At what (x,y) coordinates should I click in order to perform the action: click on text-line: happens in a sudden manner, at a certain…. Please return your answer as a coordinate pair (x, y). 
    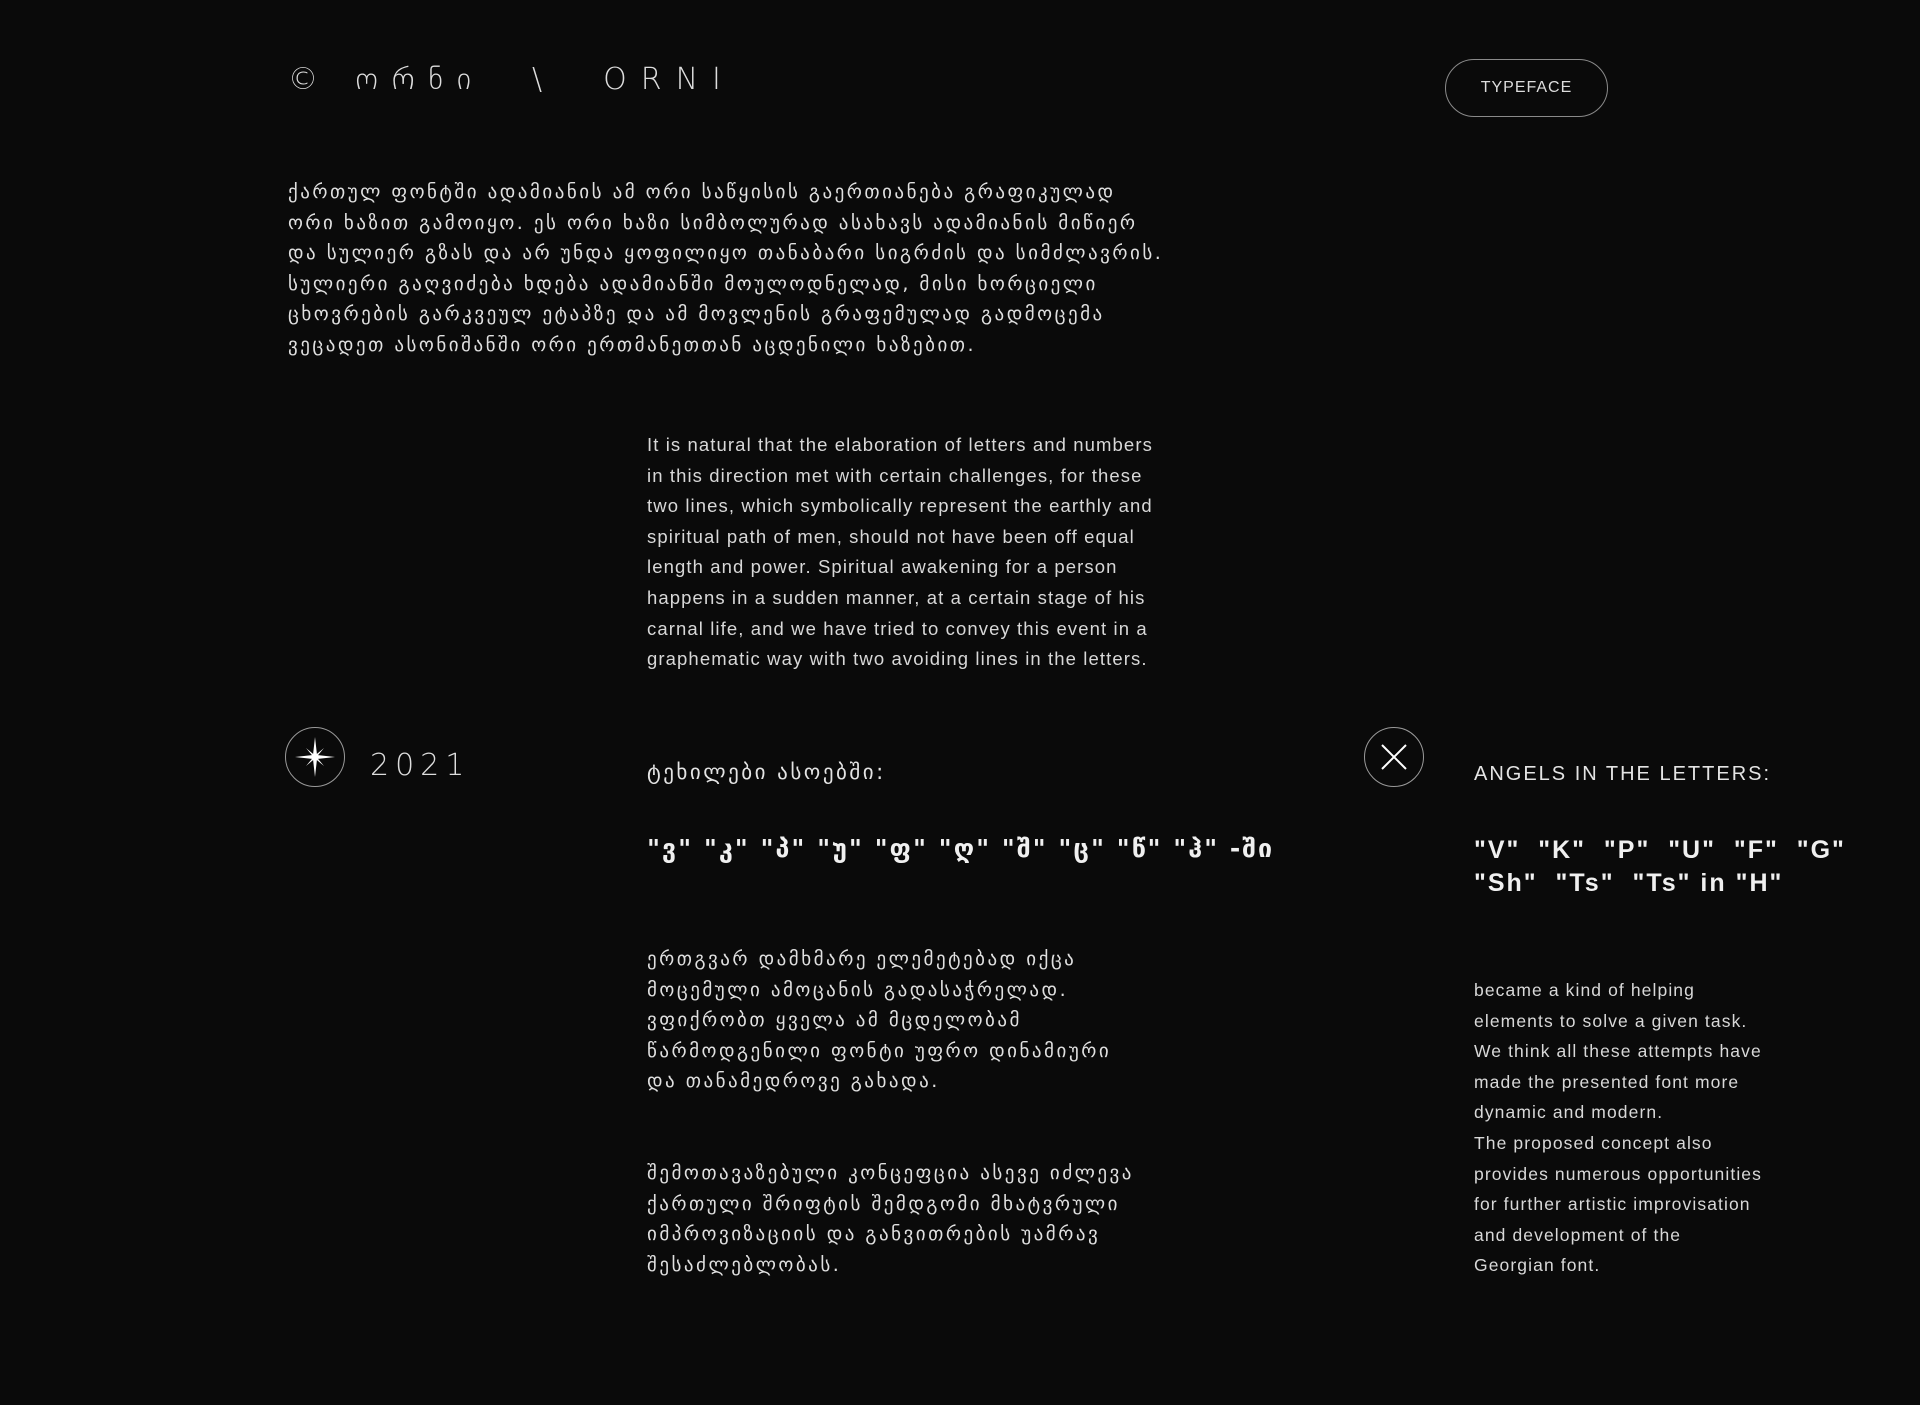
    Looking at the image, I should click on (896, 597).